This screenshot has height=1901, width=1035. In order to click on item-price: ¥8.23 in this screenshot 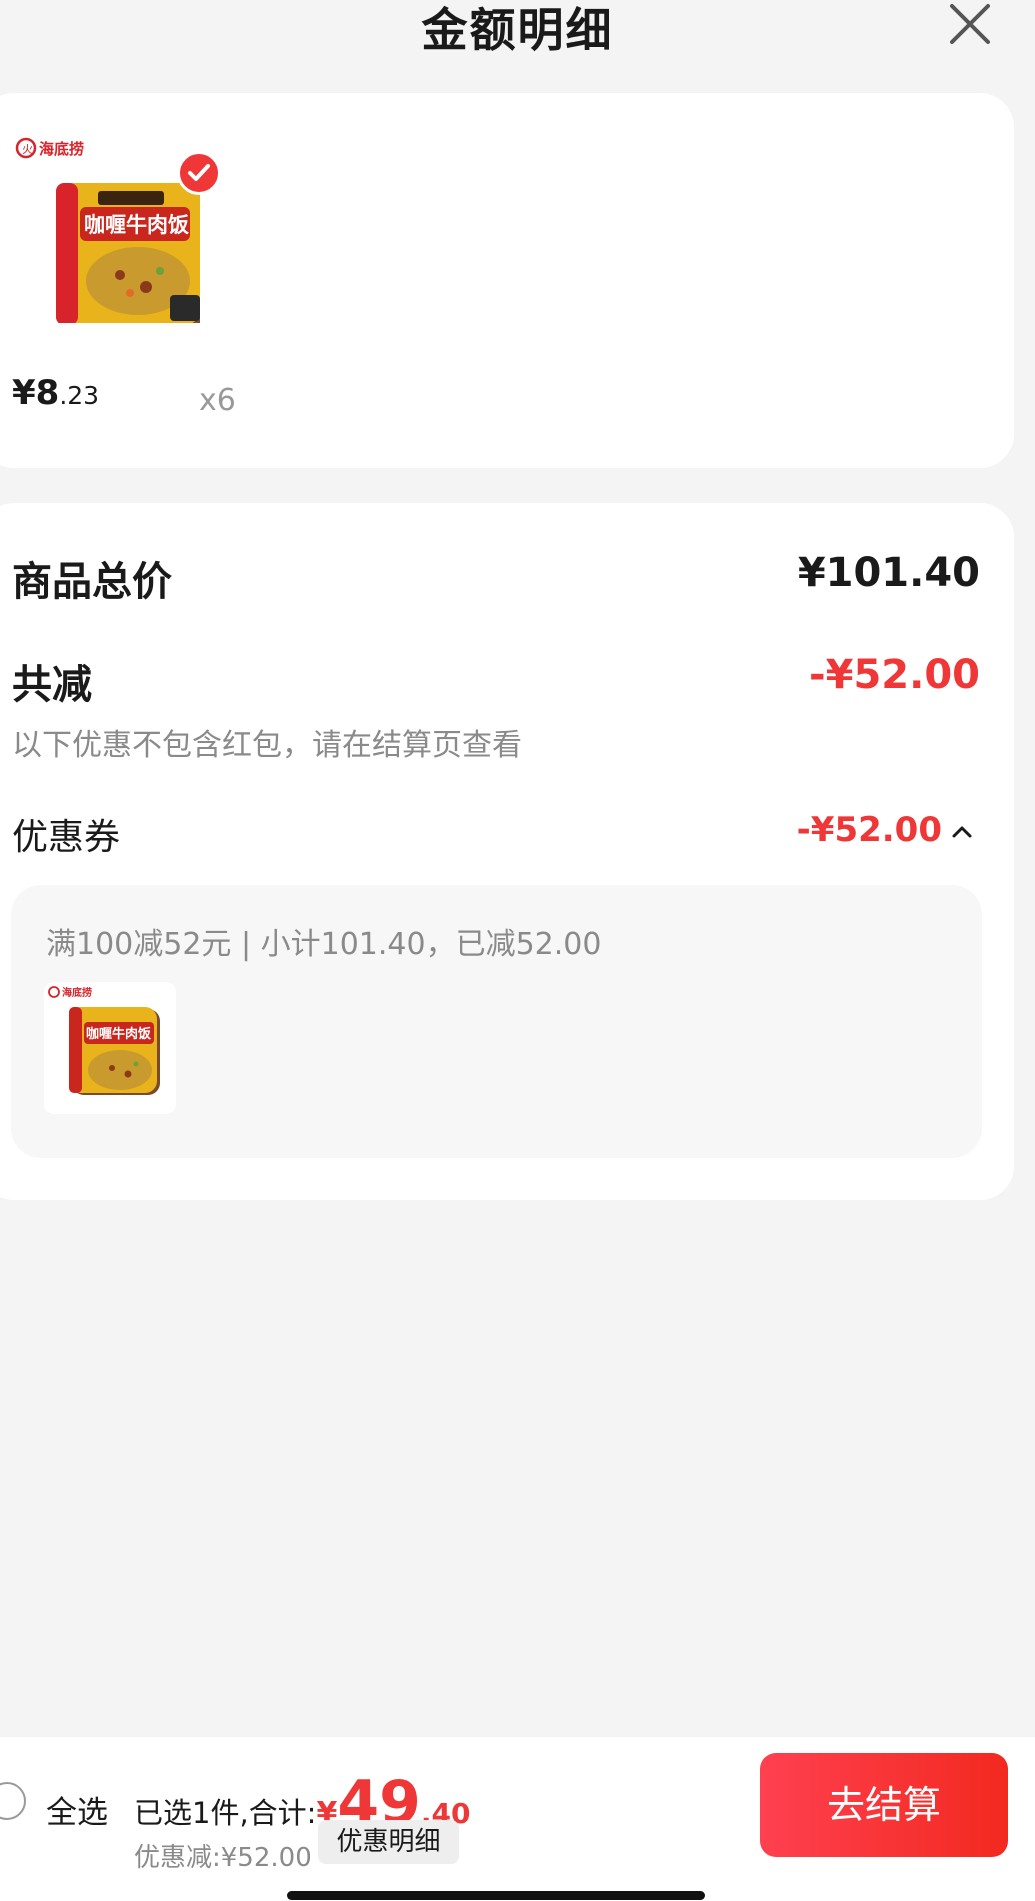, I will do `click(55, 393)`.